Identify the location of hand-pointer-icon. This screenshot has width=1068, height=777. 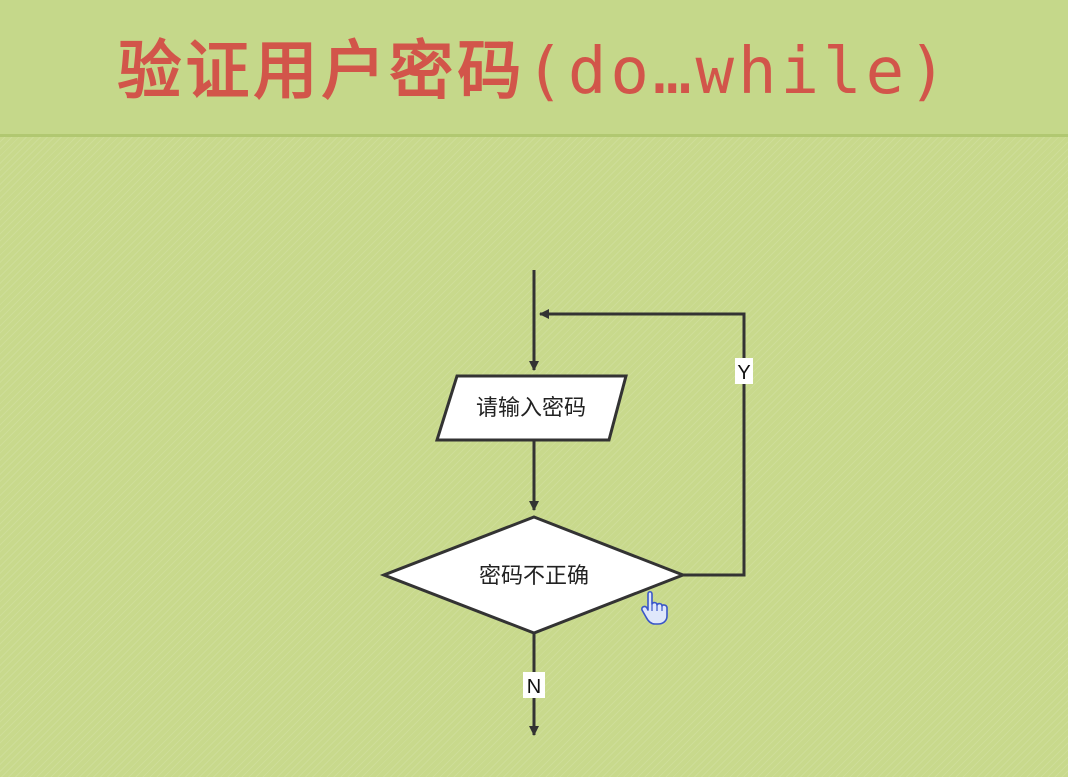
(654, 607).